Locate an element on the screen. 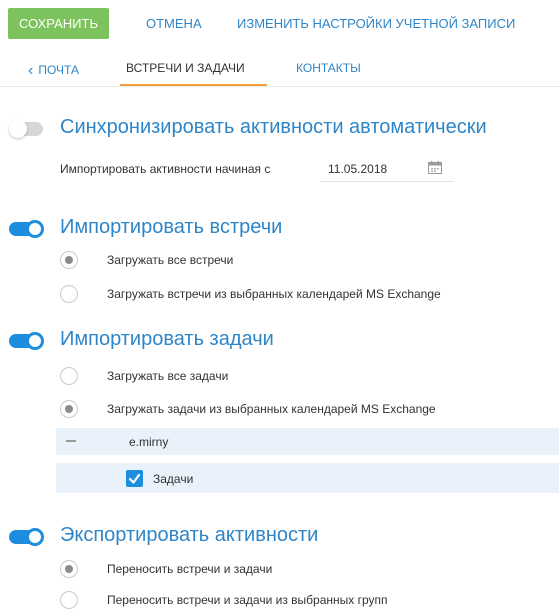  radio-transfer-selected-groups is located at coordinates (69, 600).